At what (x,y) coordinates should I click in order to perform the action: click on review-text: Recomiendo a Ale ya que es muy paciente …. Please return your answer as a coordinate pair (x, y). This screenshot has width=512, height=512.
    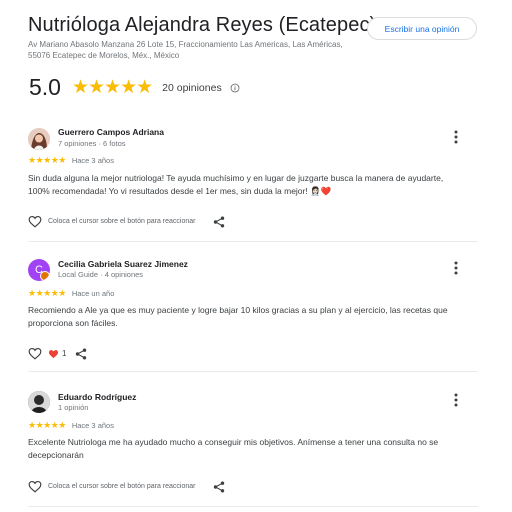
    Looking at the image, I should click on (238, 316).